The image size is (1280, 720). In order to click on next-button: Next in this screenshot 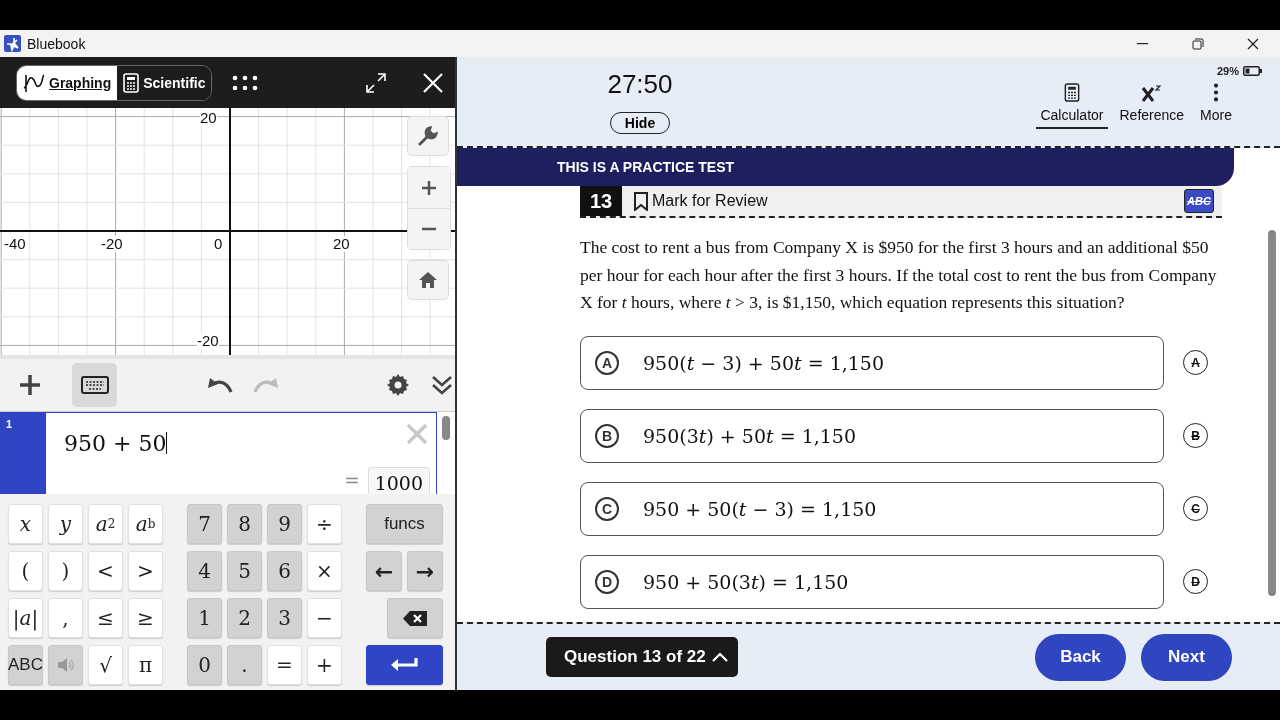, I will do `click(1186, 657)`.